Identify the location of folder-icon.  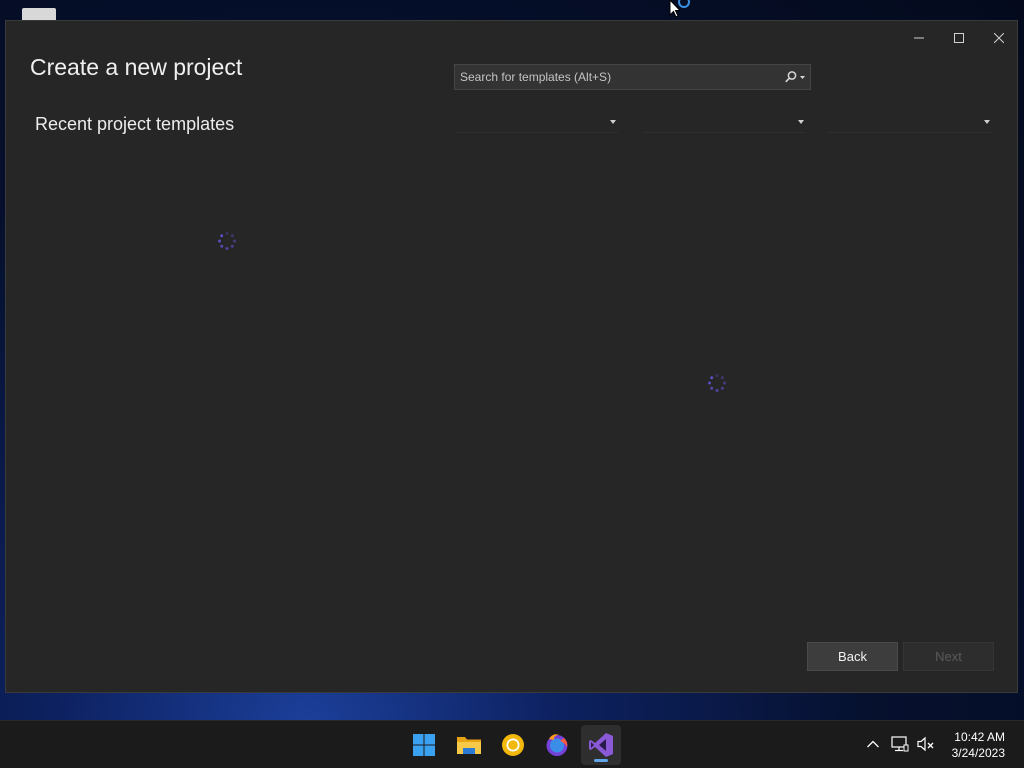
(469, 745).